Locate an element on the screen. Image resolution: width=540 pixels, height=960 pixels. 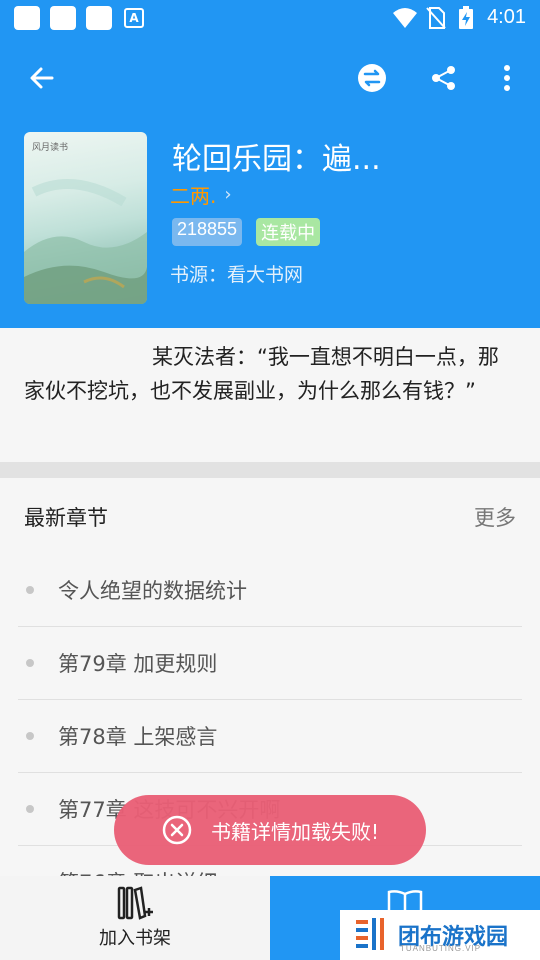
chapter-list-item: 第78章 上架感言 is located at coordinates (270, 736).